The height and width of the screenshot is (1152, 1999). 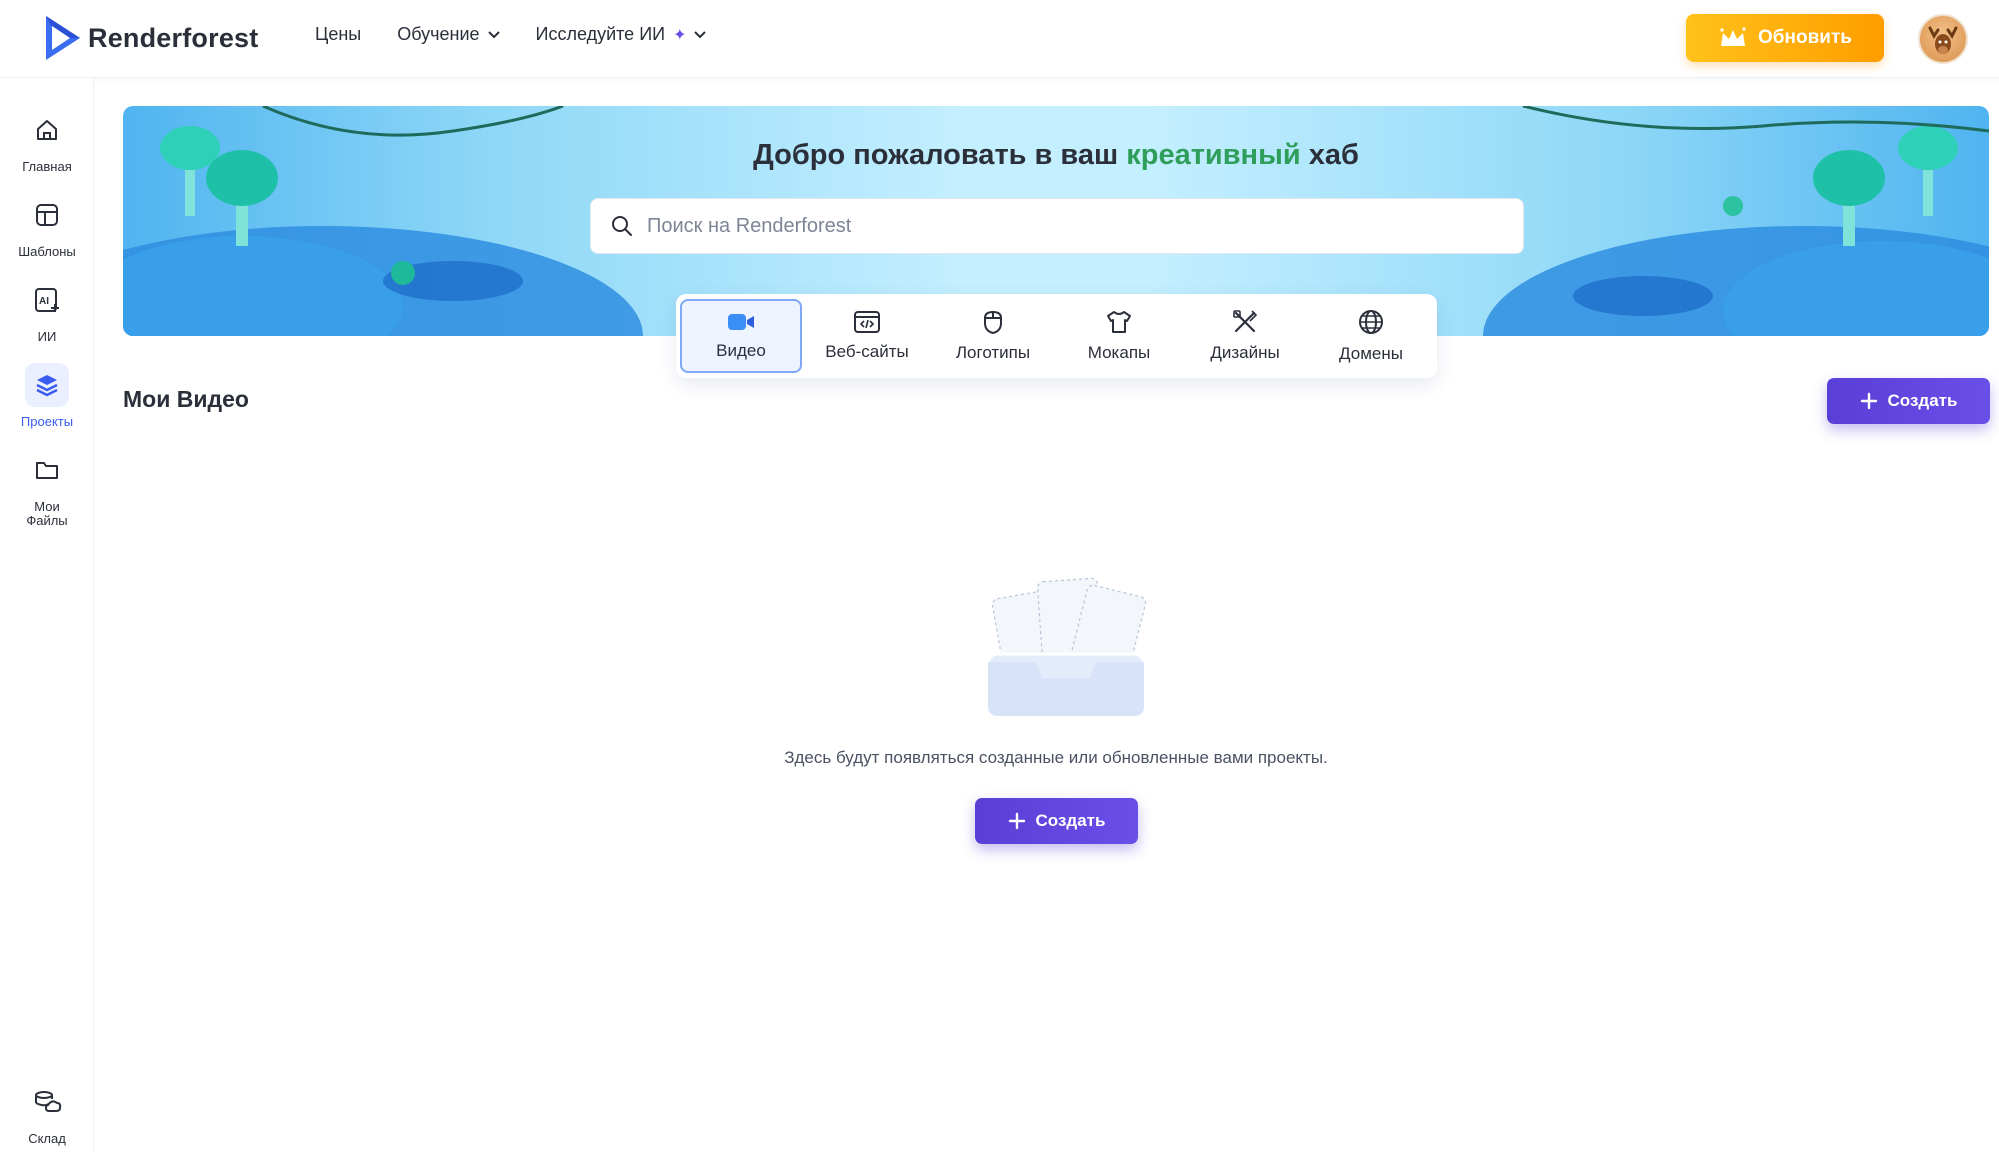 I want to click on nav-explore-ai-label: Исследуйте ИИ, so click(x=600, y=34).